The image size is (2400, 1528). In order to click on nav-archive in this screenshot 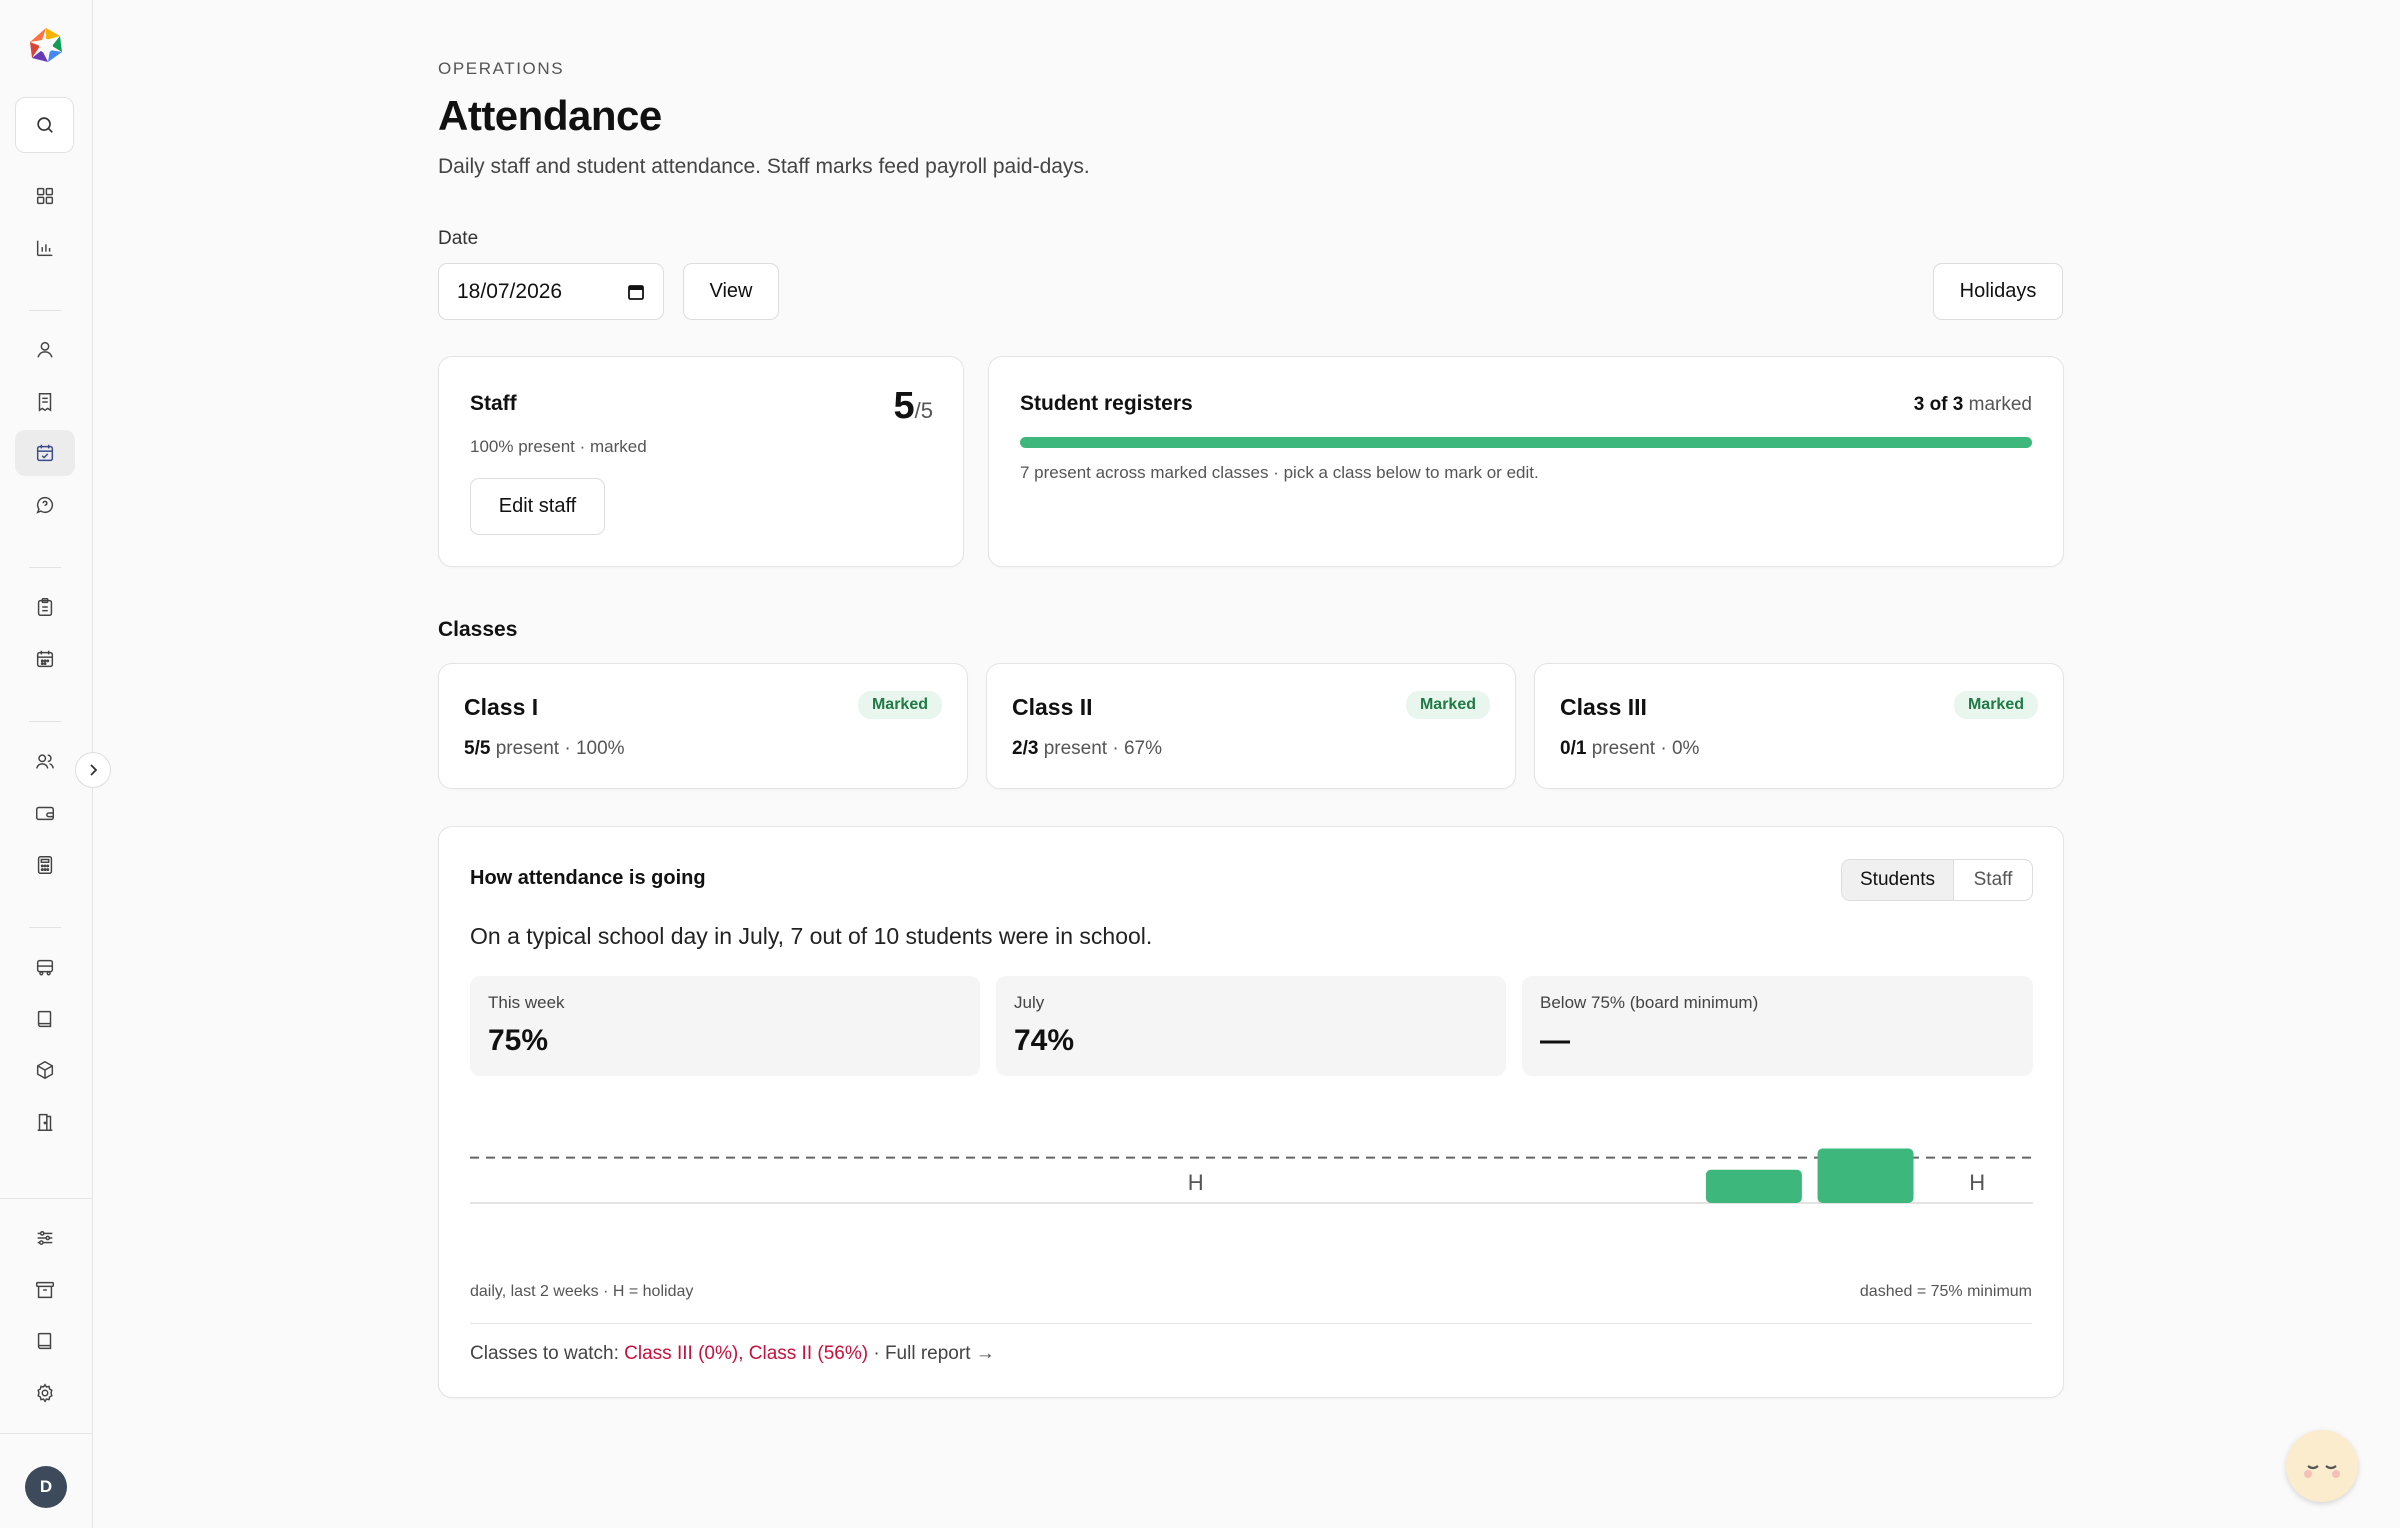, I will do `click(45, 1290)`.